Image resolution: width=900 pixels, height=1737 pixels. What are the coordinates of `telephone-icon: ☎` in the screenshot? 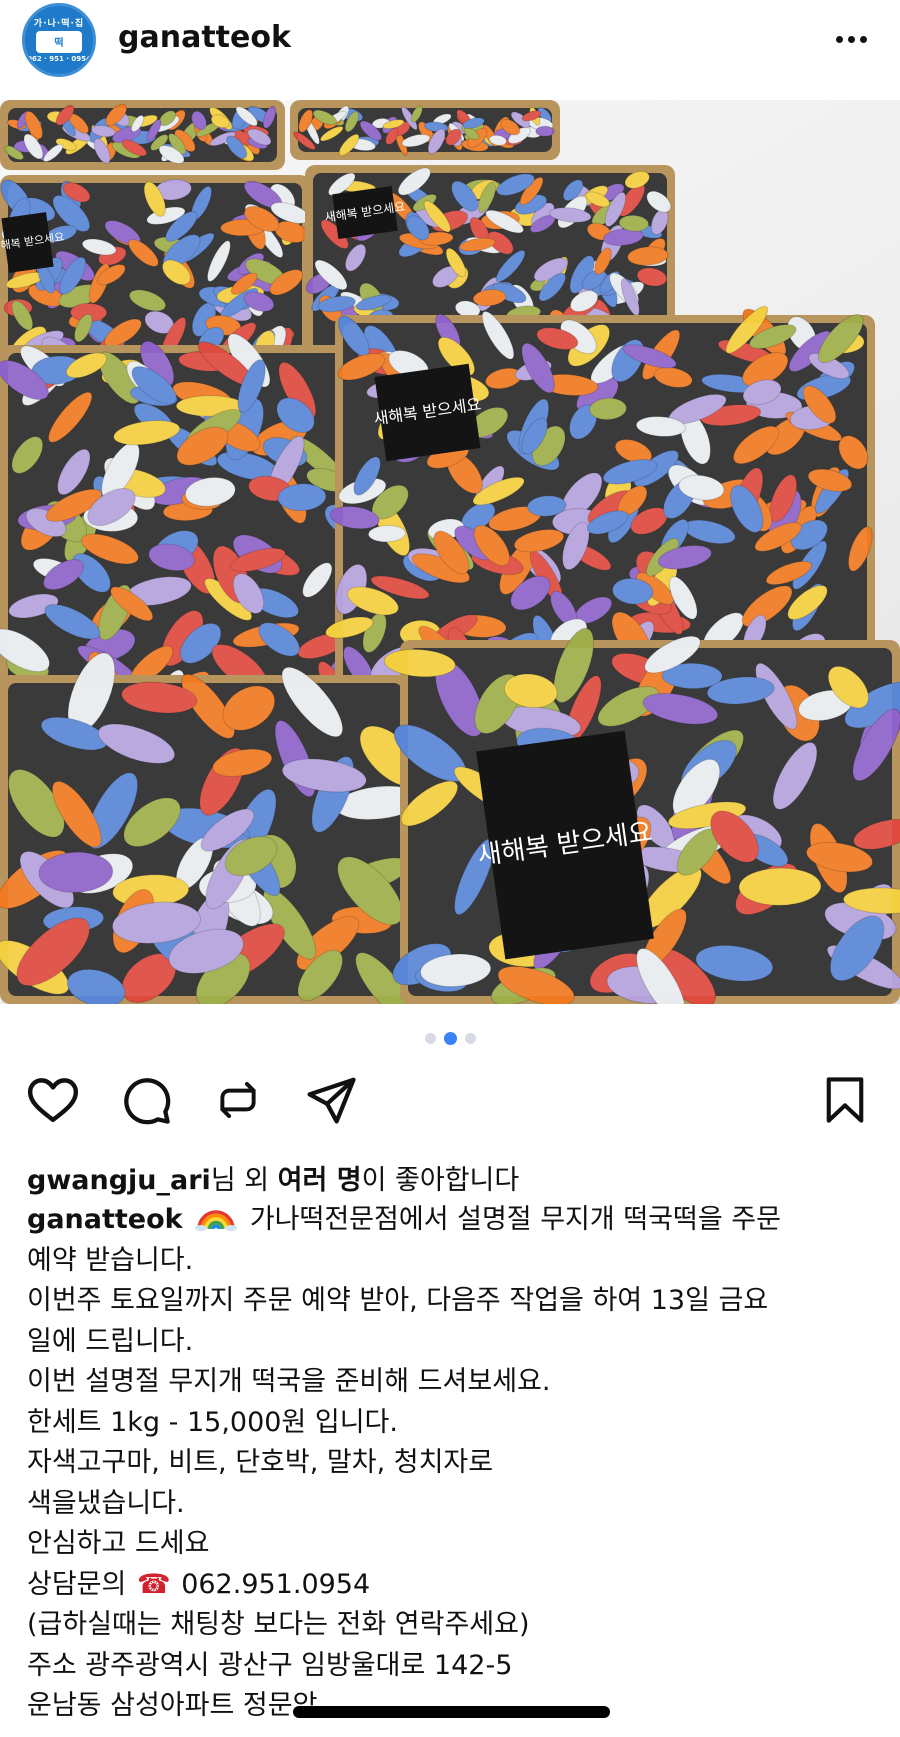 It's located at (153, 1584).